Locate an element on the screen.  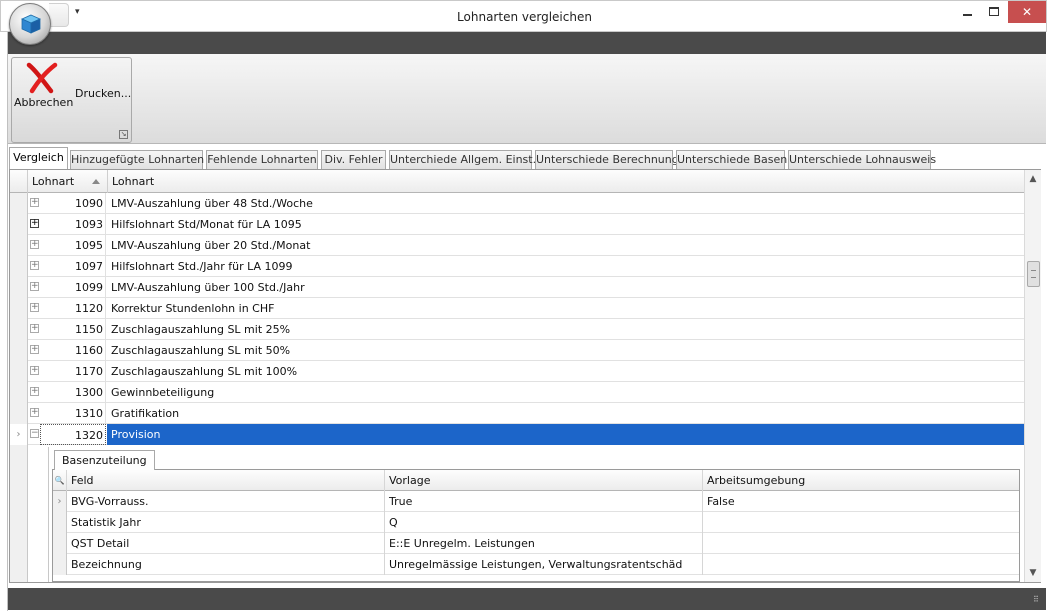
tab-unterschiede-lohnausweis: Unterschiede Lohnausweis is located at coordinates (862, 159).